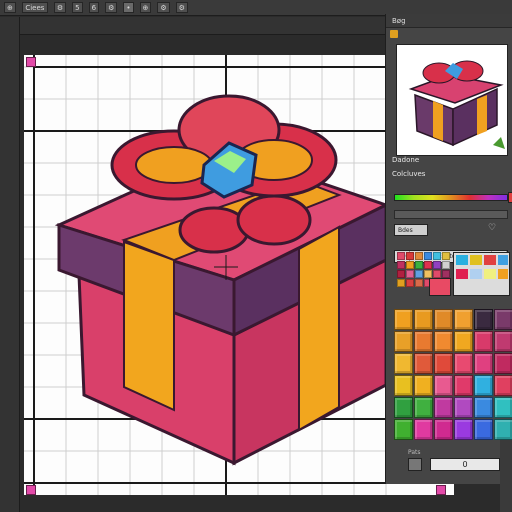  Describe the element at coordinates (441, 490) in the screenshot. I see `corner-handle-bottom-right` at that location.